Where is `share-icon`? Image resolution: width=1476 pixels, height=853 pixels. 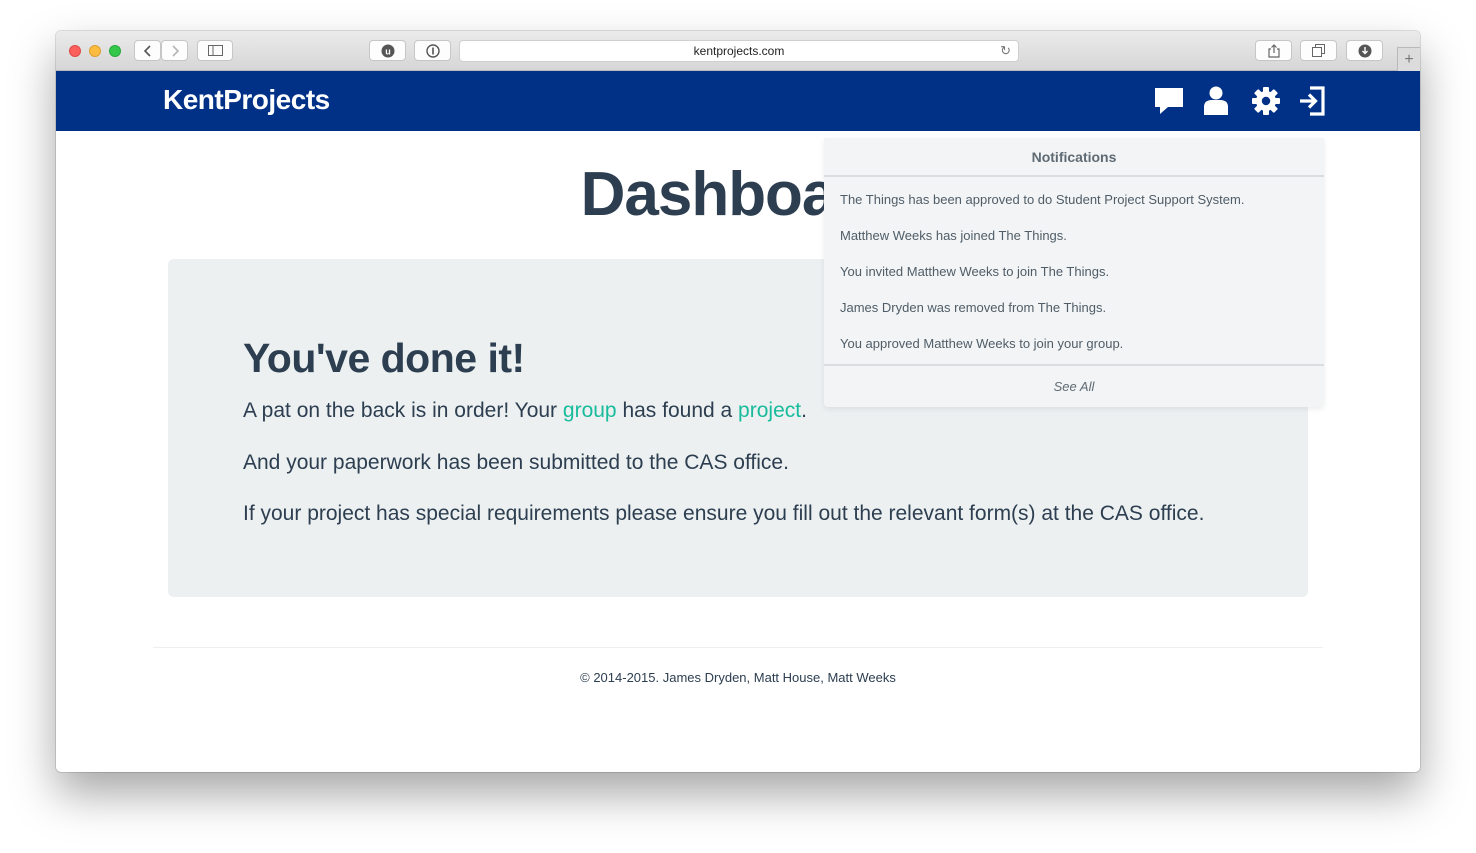
share-icon is located at coordinates (1273, 50).